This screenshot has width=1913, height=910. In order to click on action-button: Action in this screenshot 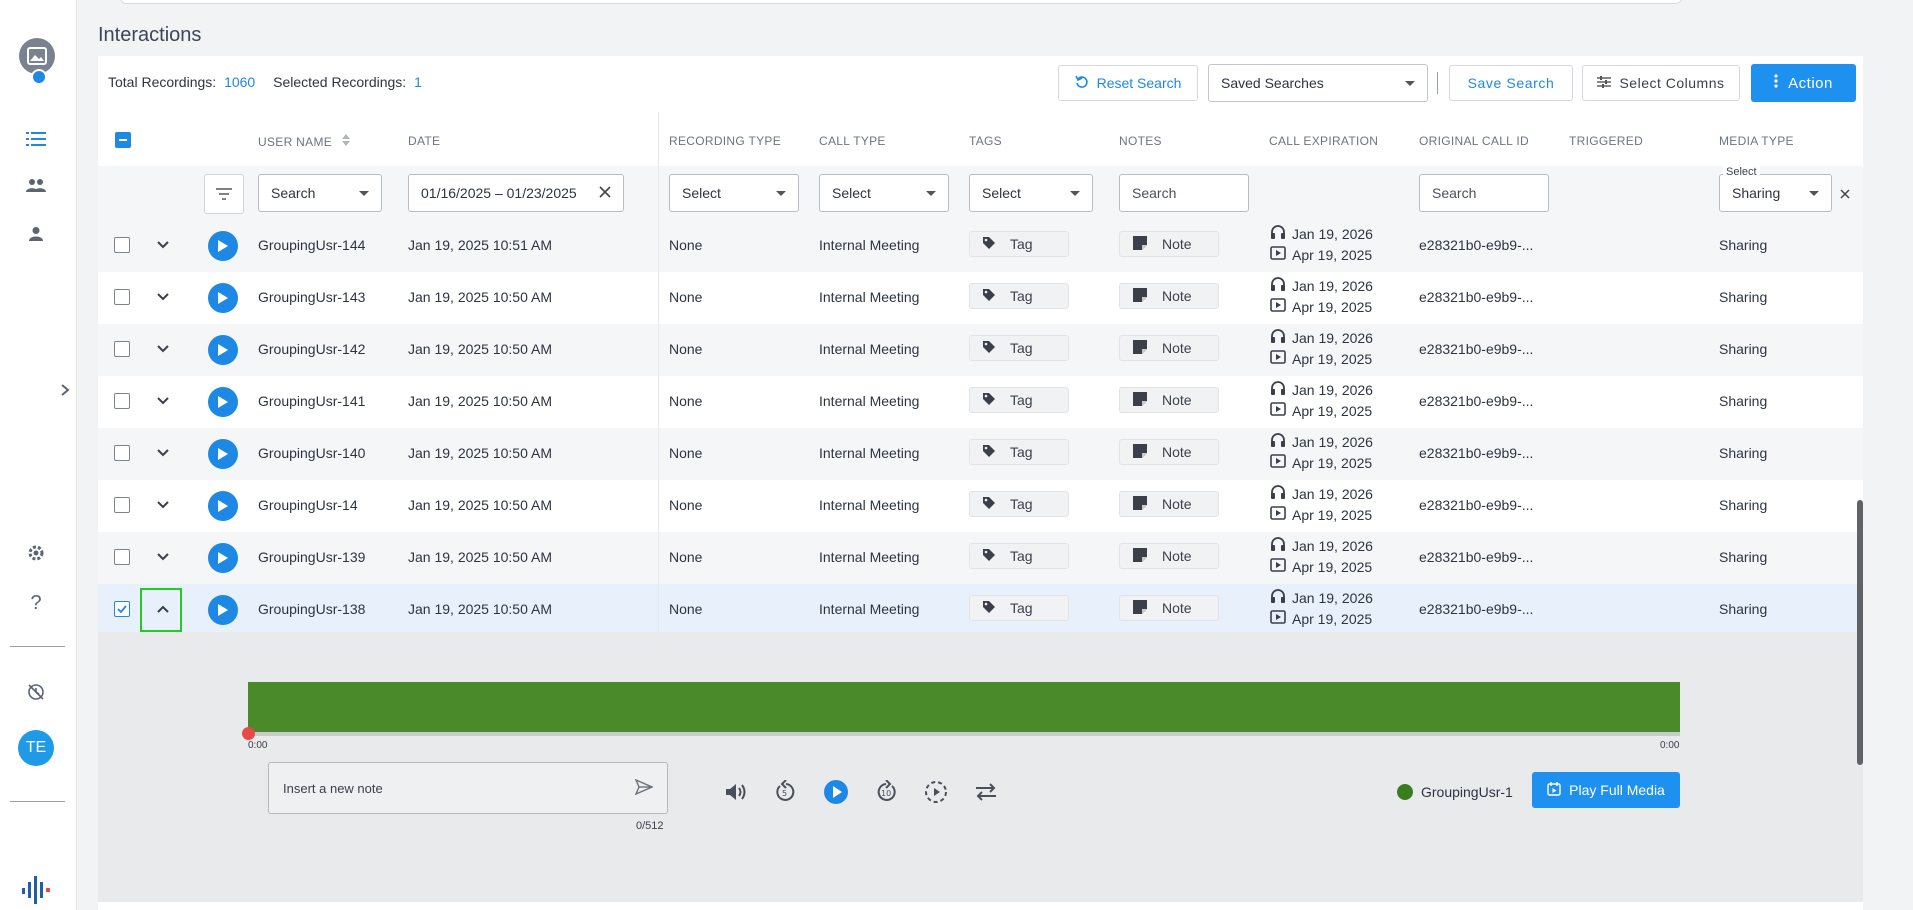, I will do `click(1803, 83)`.